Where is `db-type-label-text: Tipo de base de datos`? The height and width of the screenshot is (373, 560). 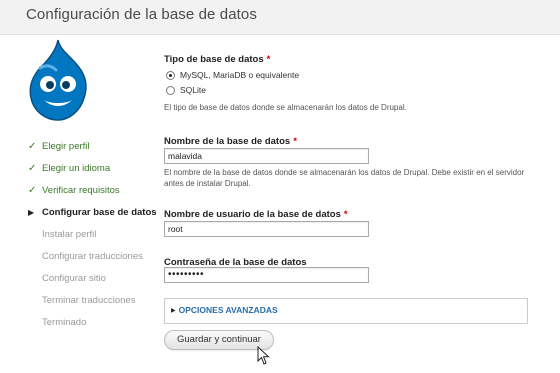
db-type-label-text: Tipo de base de datos is located at coordinates (214, 59).